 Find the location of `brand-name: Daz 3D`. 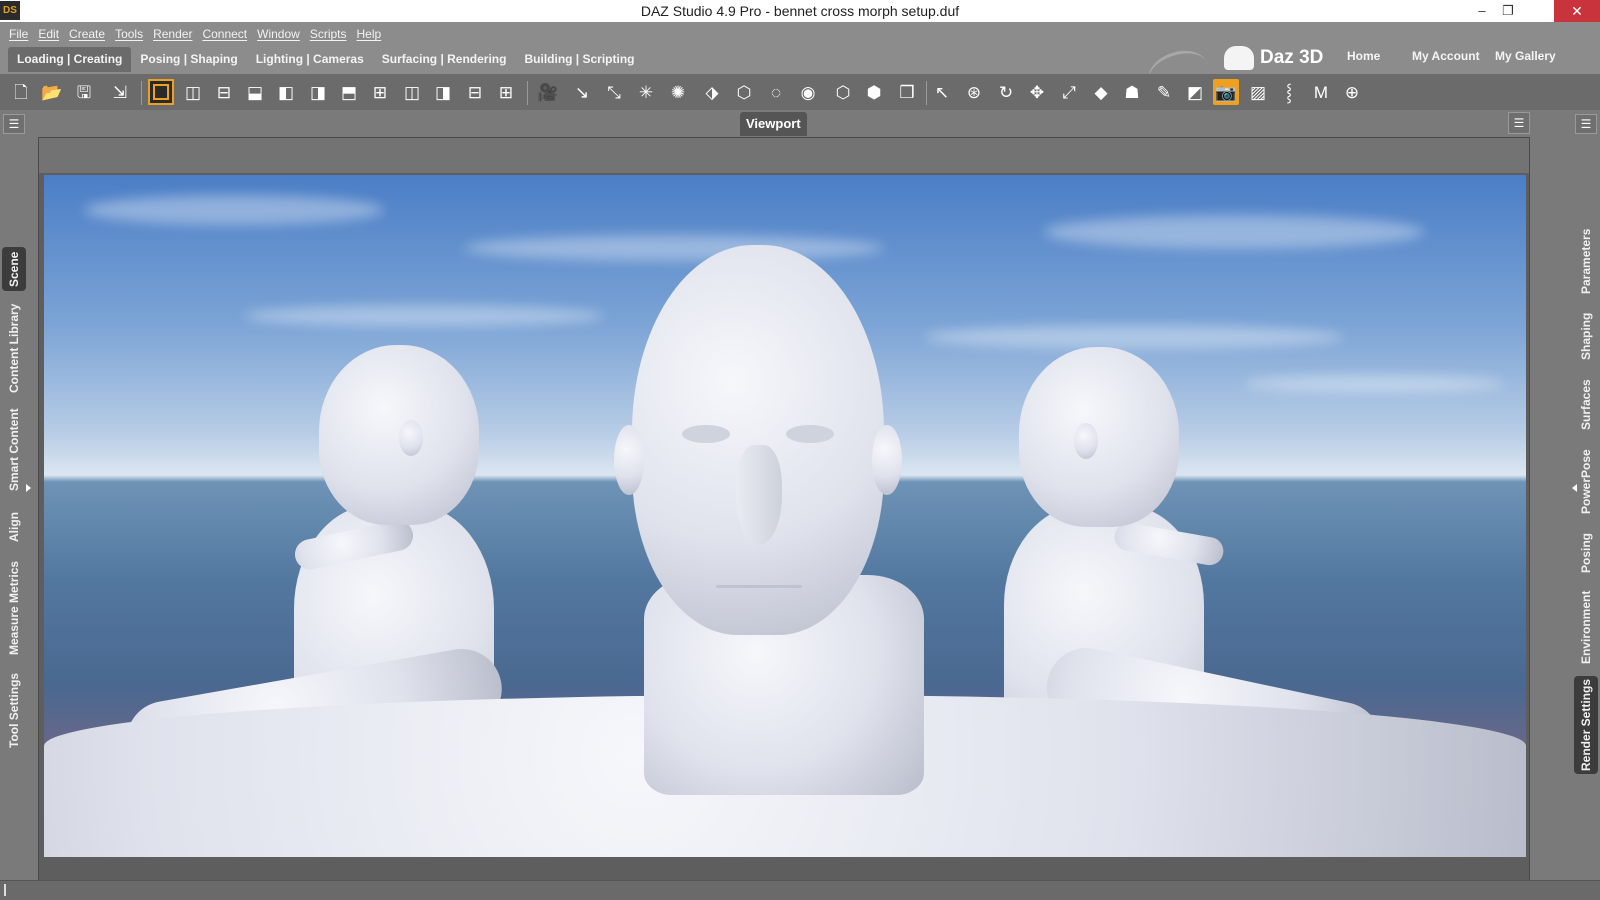

brand-name: Daz 3D is located at coordinates (1292, 57).